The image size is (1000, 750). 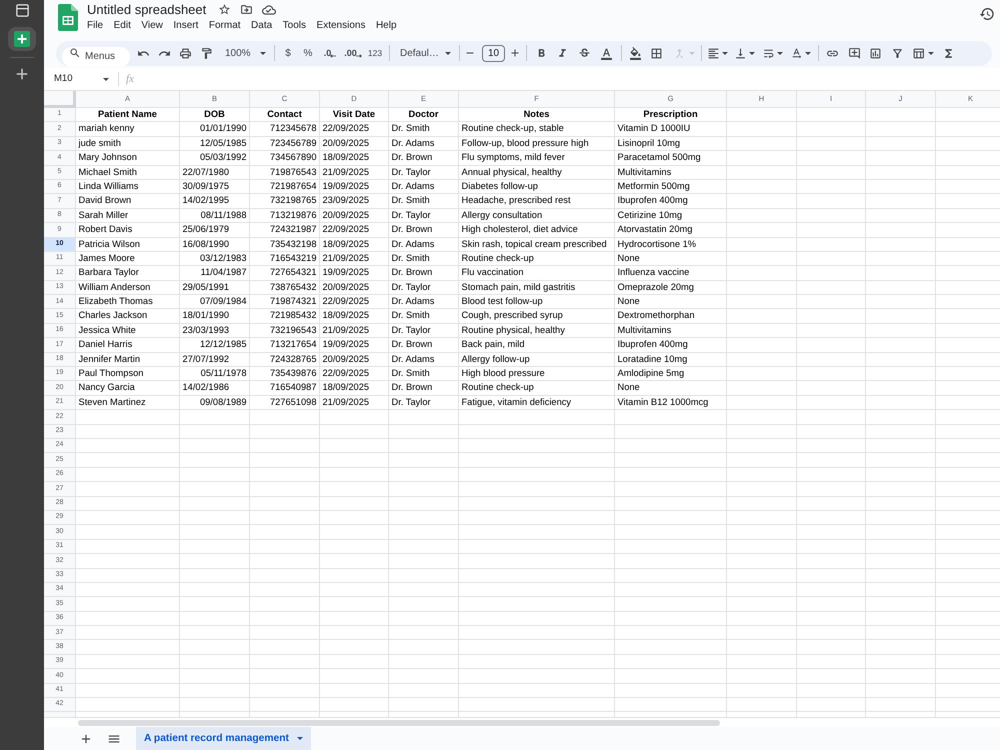 What do you see at coordinates (987, 14) in the screenshot?
I see `version-history-button` at bounding box center [987, 14].